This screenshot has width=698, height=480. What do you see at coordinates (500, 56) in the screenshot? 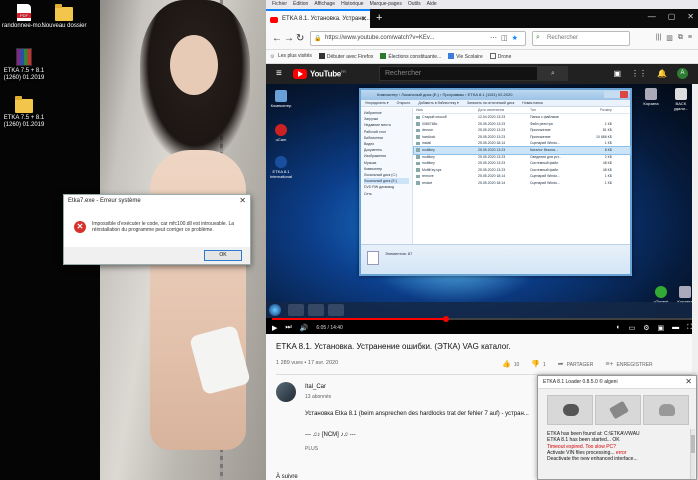
I see `bookmark-drone: Drone` at bounding box center [500, 56].